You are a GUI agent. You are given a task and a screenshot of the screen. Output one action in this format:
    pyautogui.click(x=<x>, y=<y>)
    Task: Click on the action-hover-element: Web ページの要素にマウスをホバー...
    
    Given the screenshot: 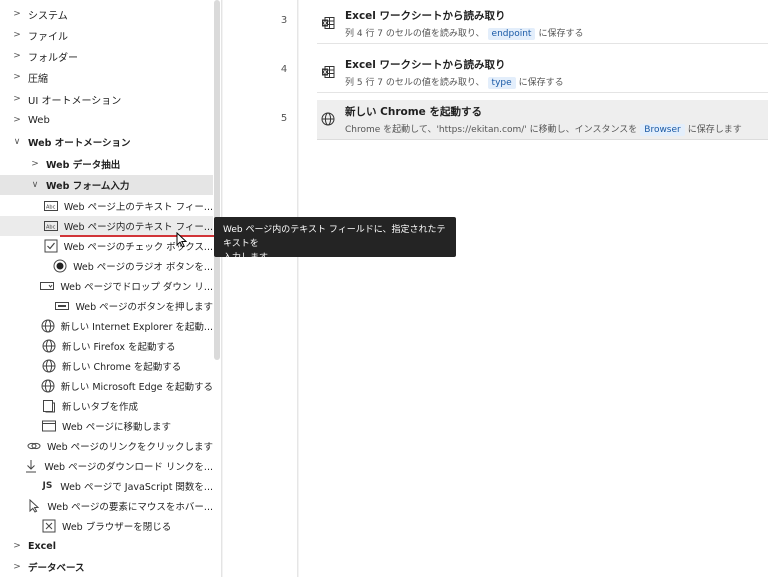 What is the action you would take?
    pyautogui.click(x=106, y=506)
    